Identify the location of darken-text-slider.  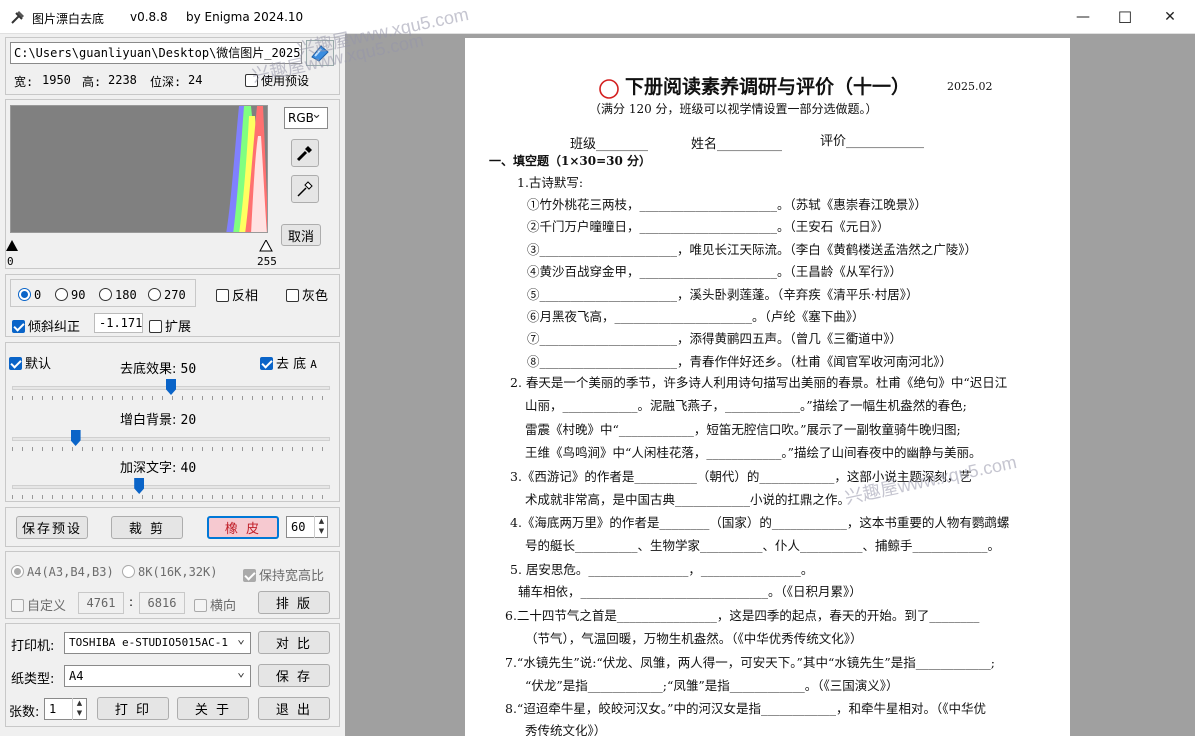
(171, 488).